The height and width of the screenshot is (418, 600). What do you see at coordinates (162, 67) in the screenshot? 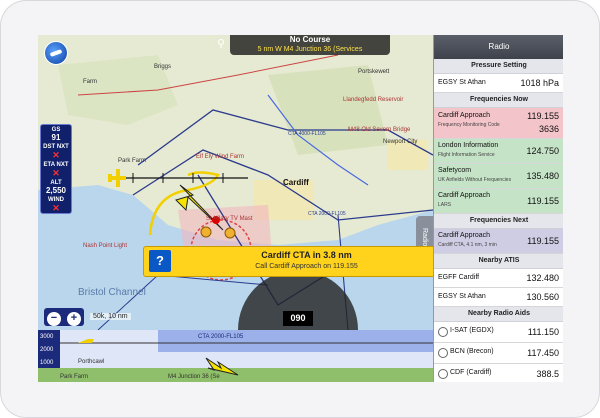
I see `map-label-briggs: Briggs` at bounding box center [162, 67].